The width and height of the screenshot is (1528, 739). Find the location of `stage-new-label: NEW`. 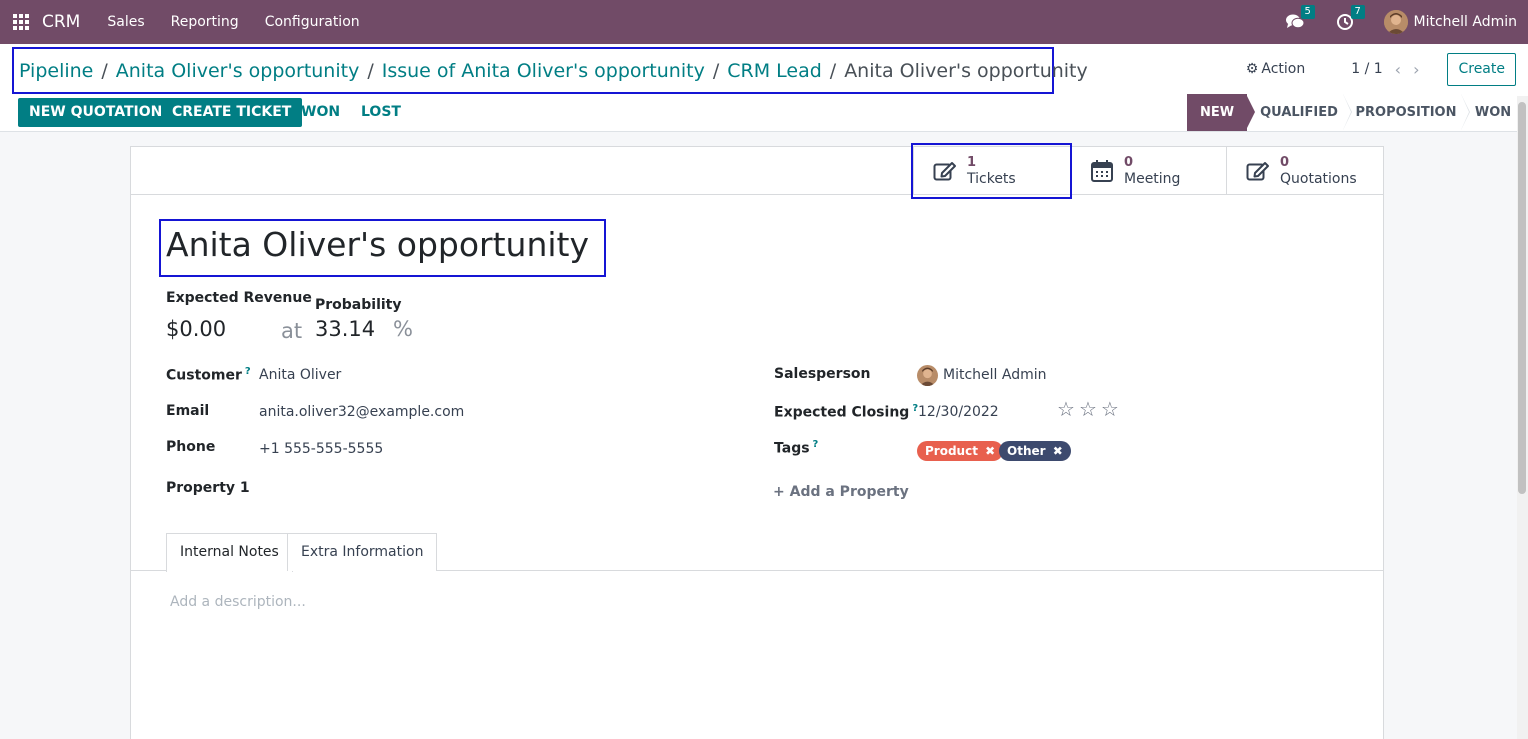

stage-new-label: NEW is located at coordinates (1217, 112).